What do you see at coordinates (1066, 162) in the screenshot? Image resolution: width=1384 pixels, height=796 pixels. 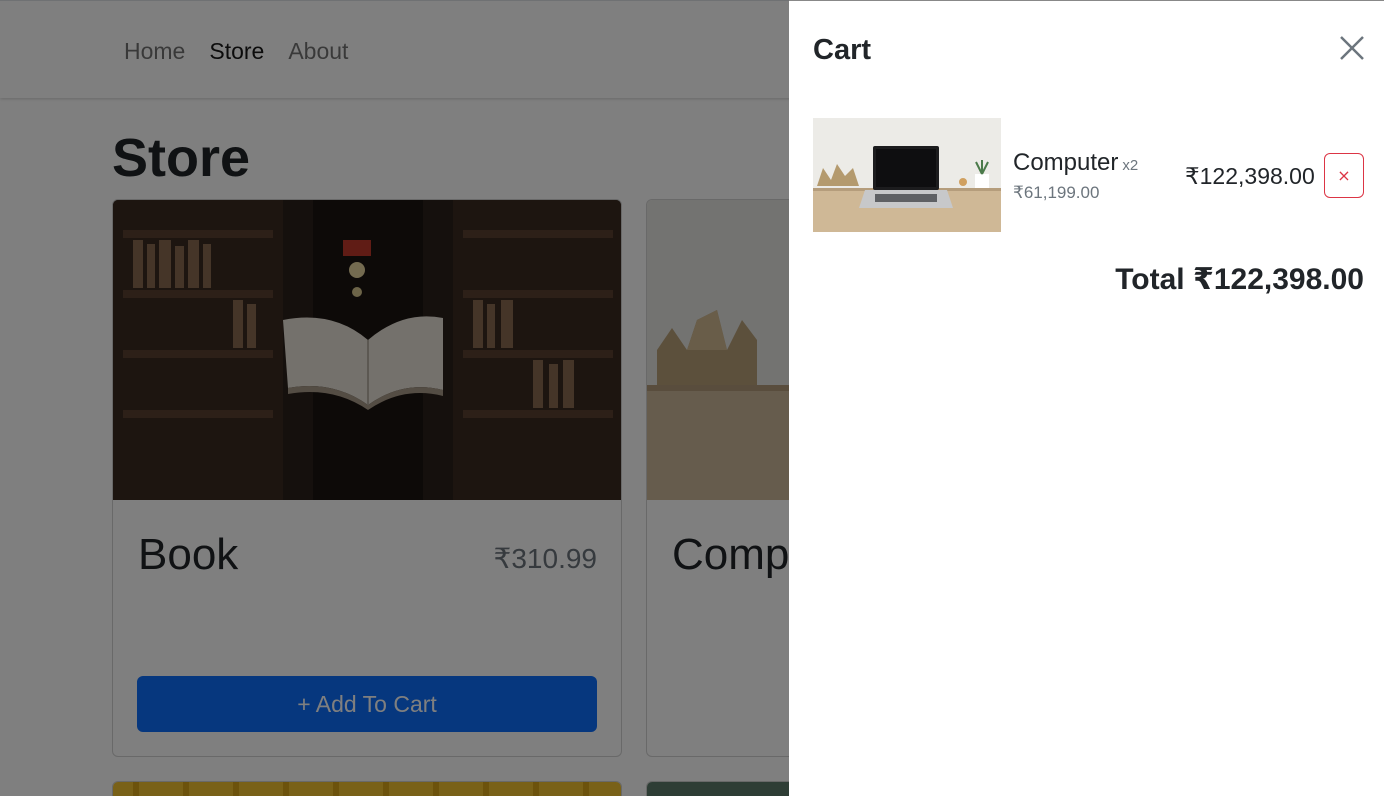 I see `cart-item-name: Computer` at bounding box center [1066, 162].